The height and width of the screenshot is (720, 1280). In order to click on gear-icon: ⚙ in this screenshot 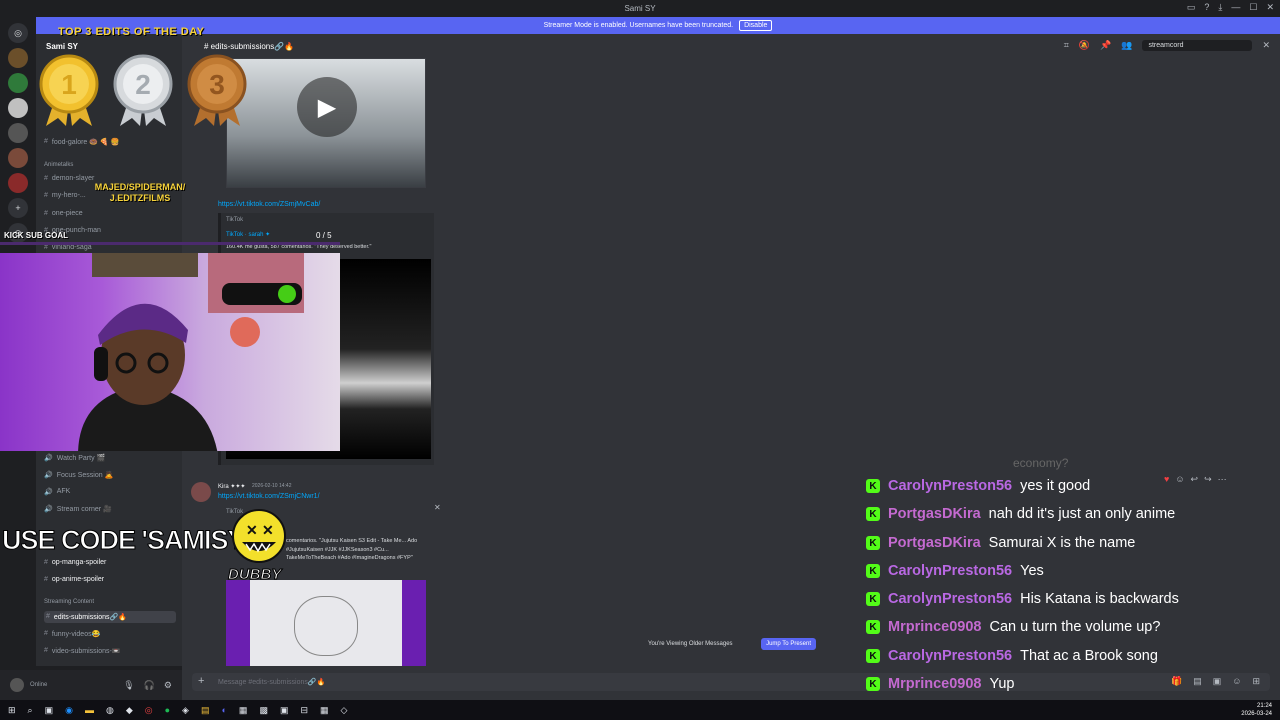, I will do `click(168, 685)`.